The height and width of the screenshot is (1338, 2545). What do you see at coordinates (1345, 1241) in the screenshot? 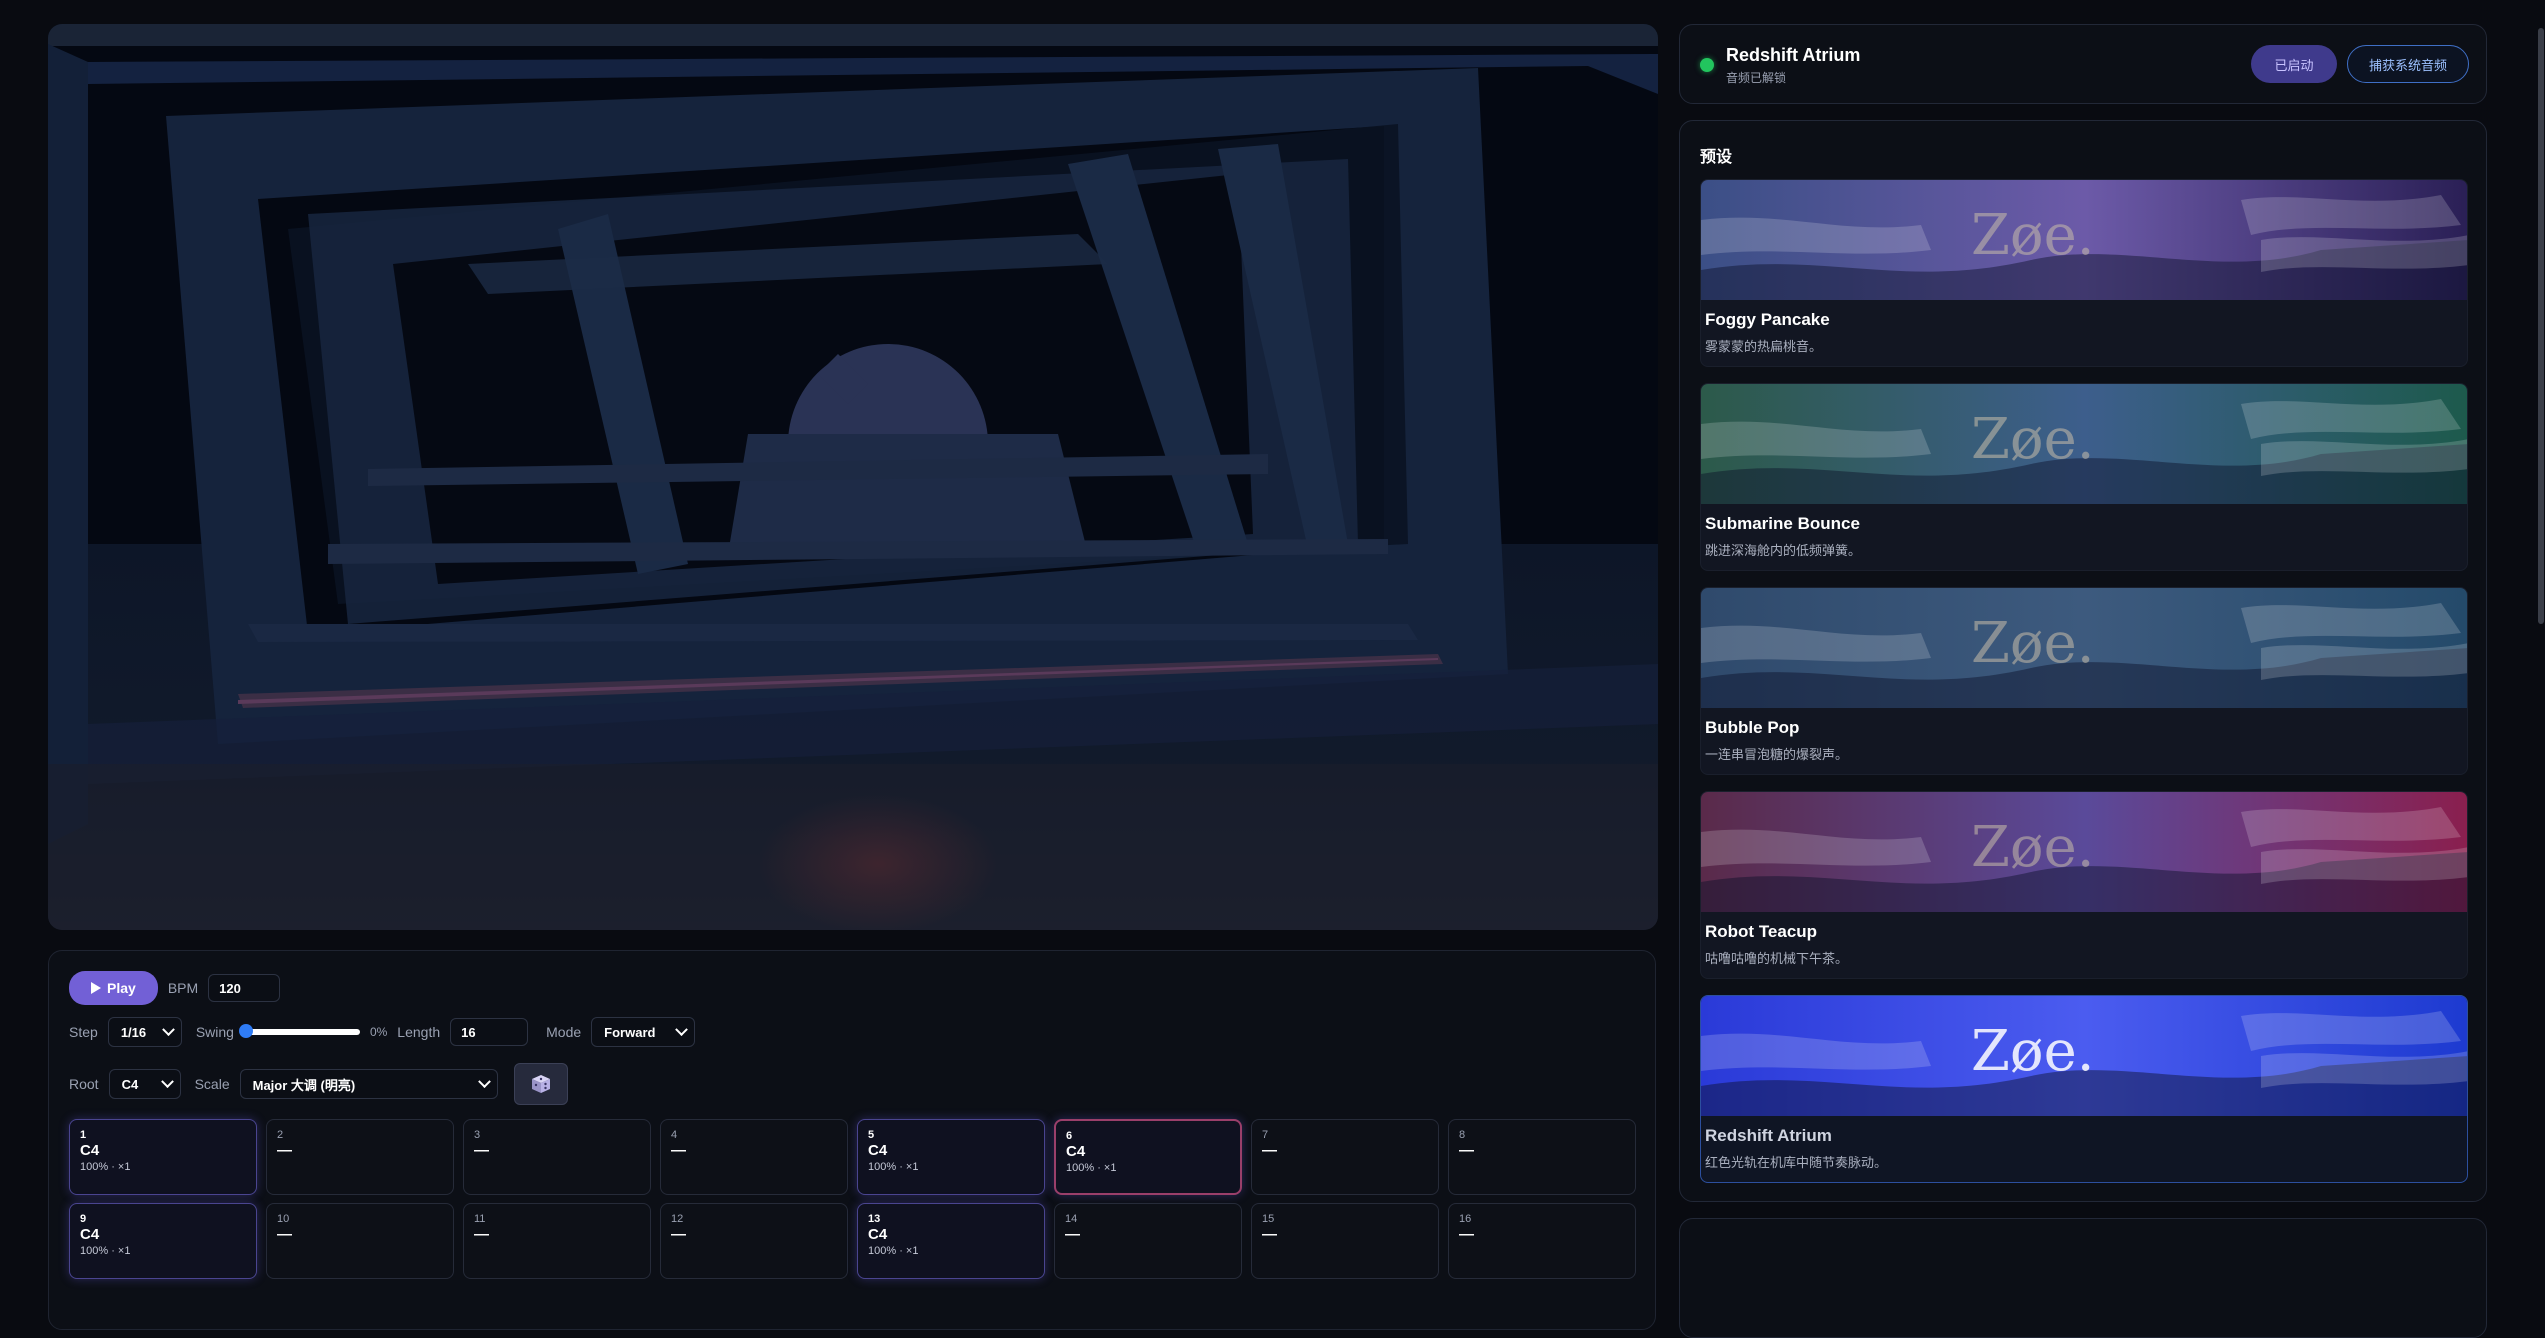
I see `step-cell: 15—` at bounding box center [1345, 1241].